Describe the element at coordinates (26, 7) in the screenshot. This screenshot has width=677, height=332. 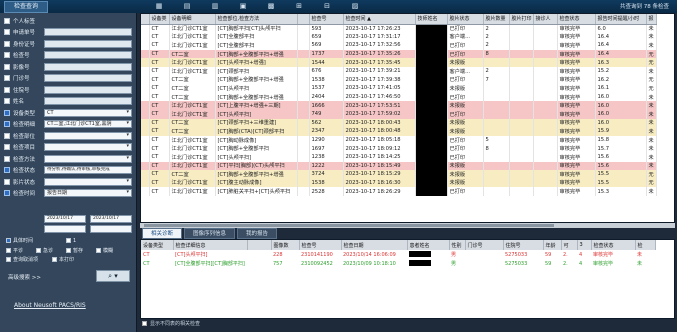
I see `tab-exam-query: 检查查询` at that location.